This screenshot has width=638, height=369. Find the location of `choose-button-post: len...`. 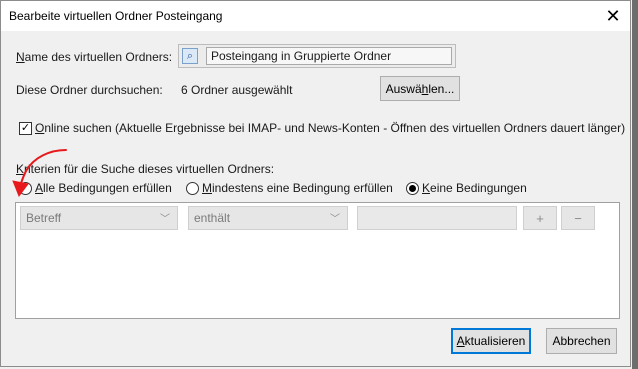

choose-button-post: len... is located at coordinates (441, 88).